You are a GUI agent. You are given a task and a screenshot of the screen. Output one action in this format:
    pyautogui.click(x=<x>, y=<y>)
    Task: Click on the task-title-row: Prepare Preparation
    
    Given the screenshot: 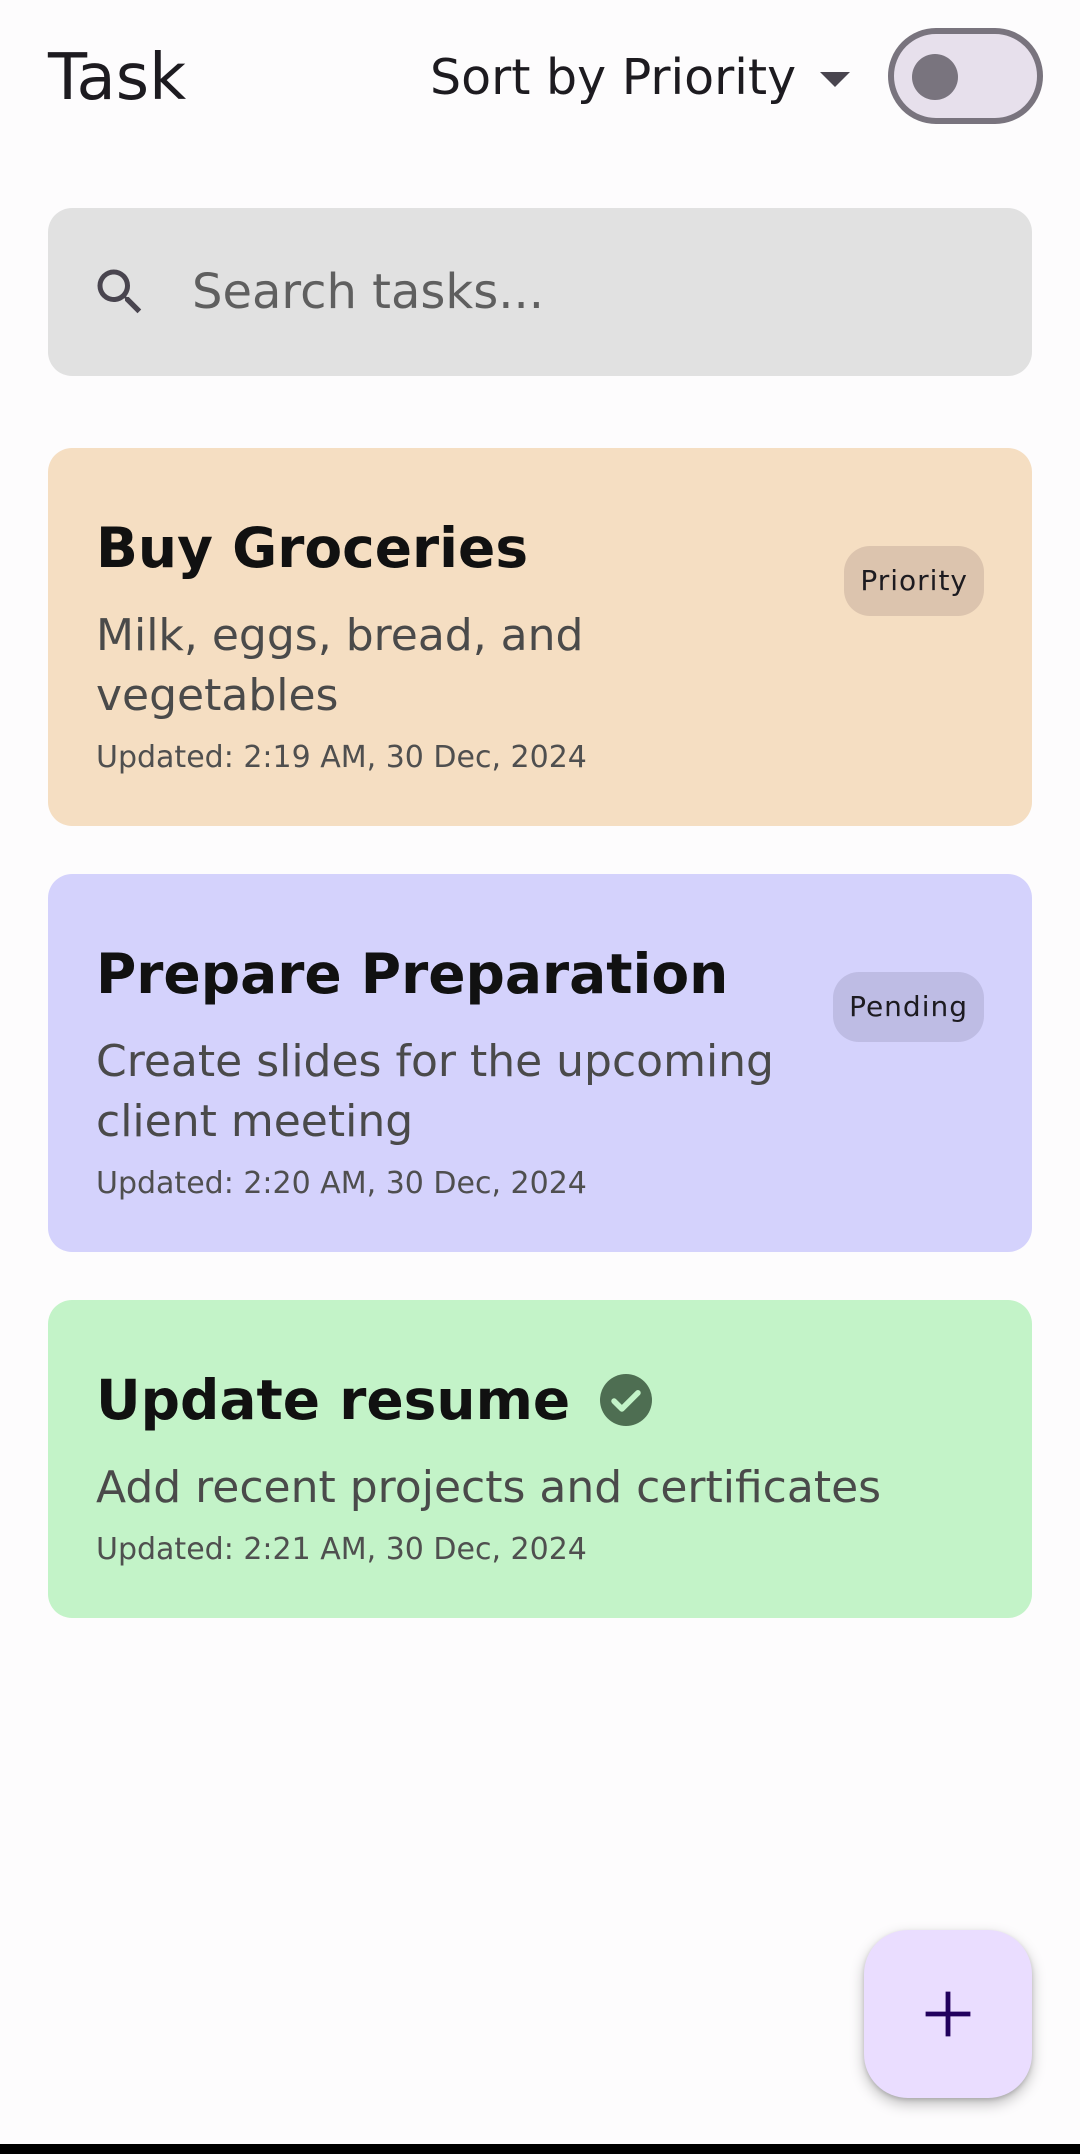 What is the action you would take?
    pyautogui.click(x=412, y=974)
    